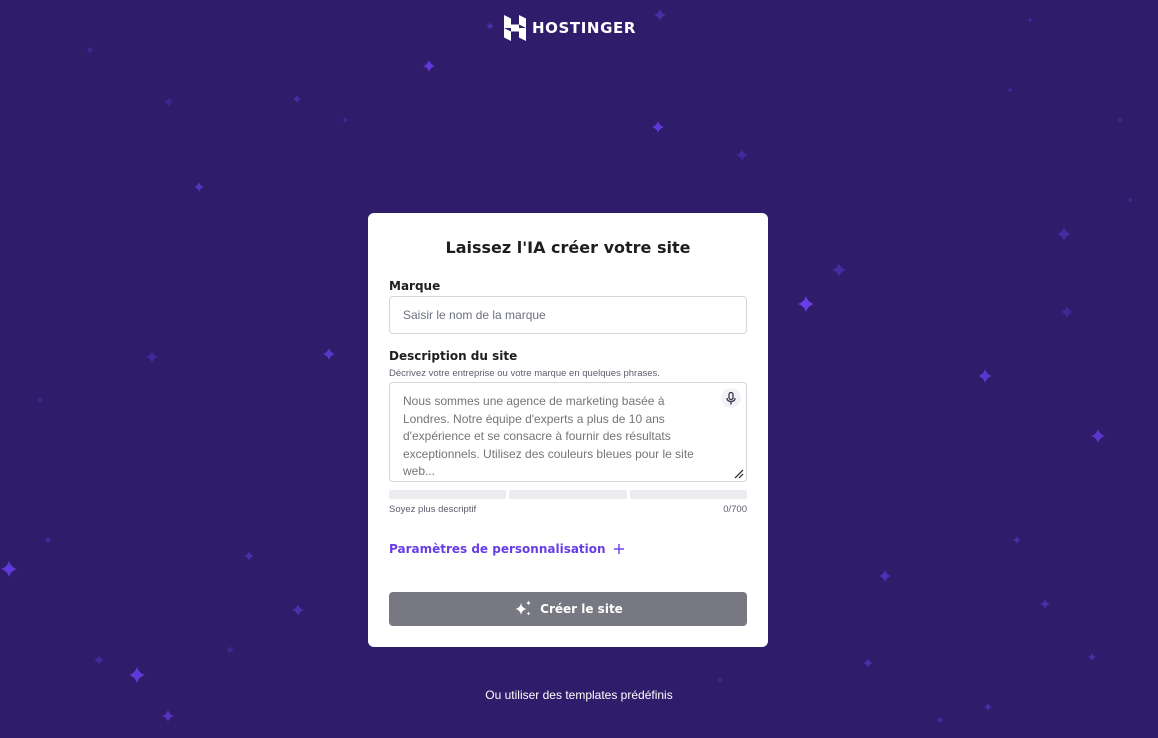  I want to click on customization-label: Paramètres de personnalisation, so click(497, 549).